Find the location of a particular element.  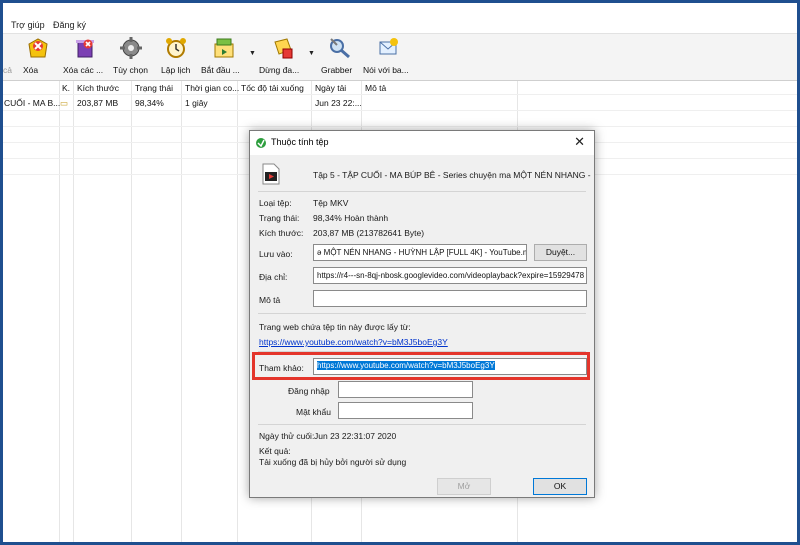

password-field is located at coordinates (405, 410).